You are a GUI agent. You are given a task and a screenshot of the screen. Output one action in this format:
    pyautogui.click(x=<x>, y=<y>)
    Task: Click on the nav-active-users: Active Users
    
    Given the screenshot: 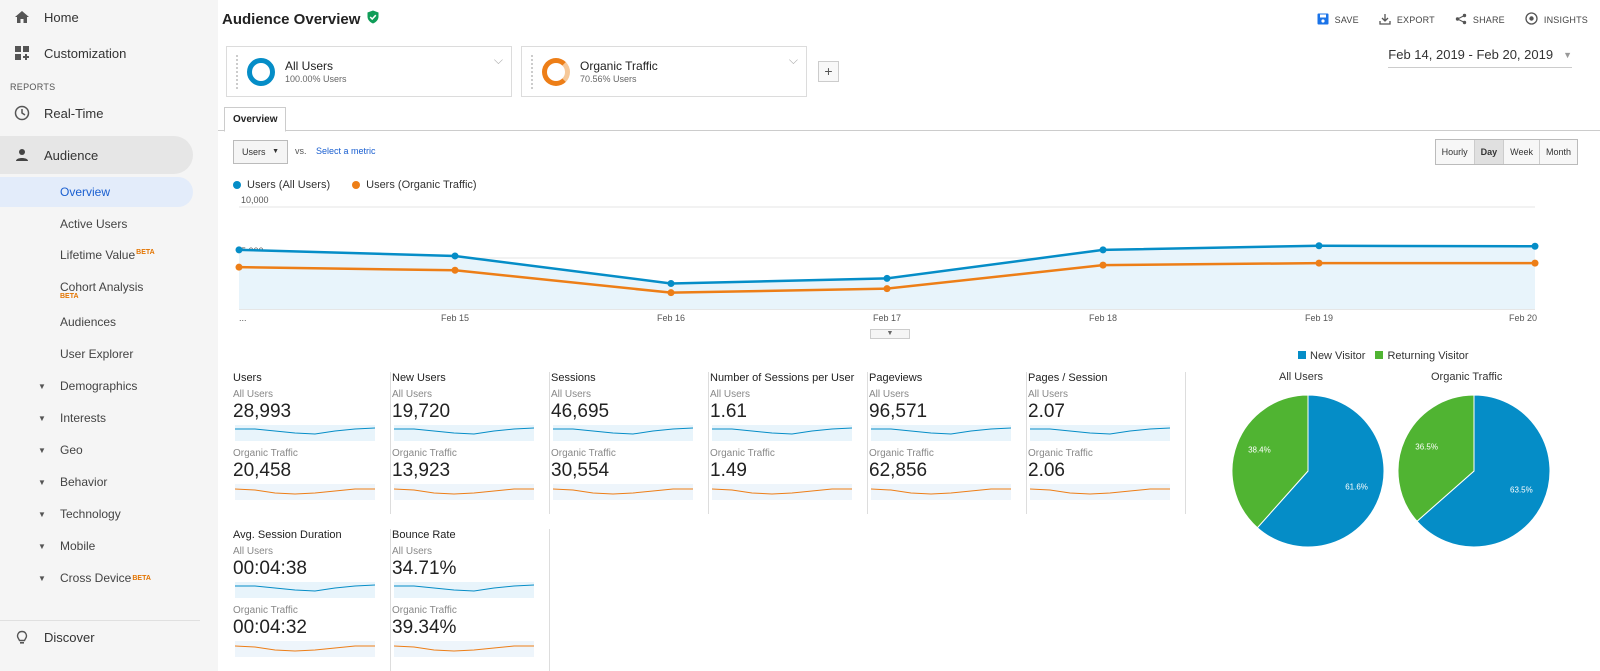 What is the action you would take?
    pyautogui.click(x=93, y=224)
    